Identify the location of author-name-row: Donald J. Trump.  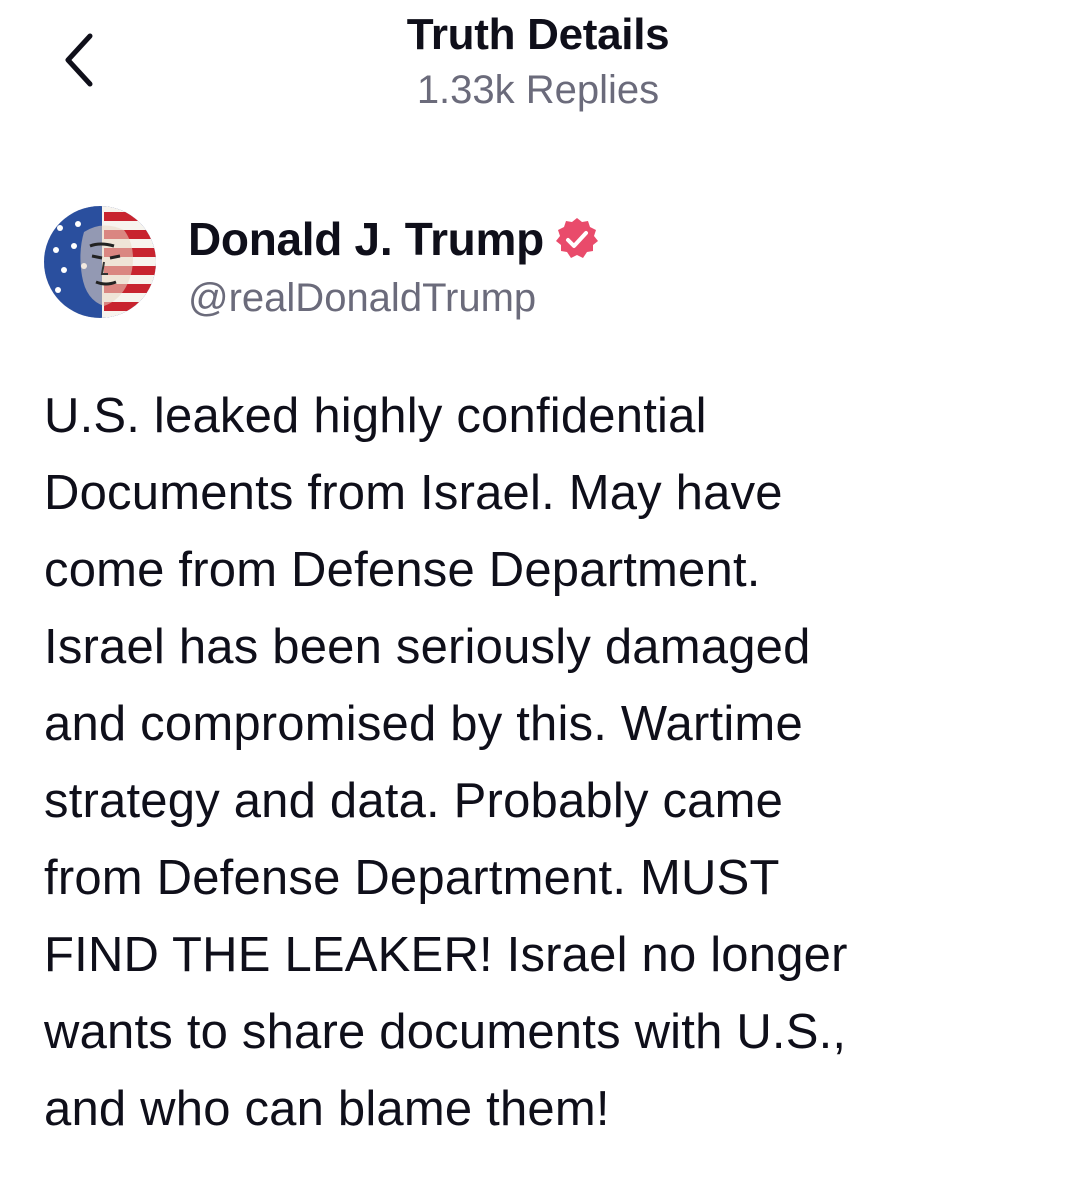
(394, 239).